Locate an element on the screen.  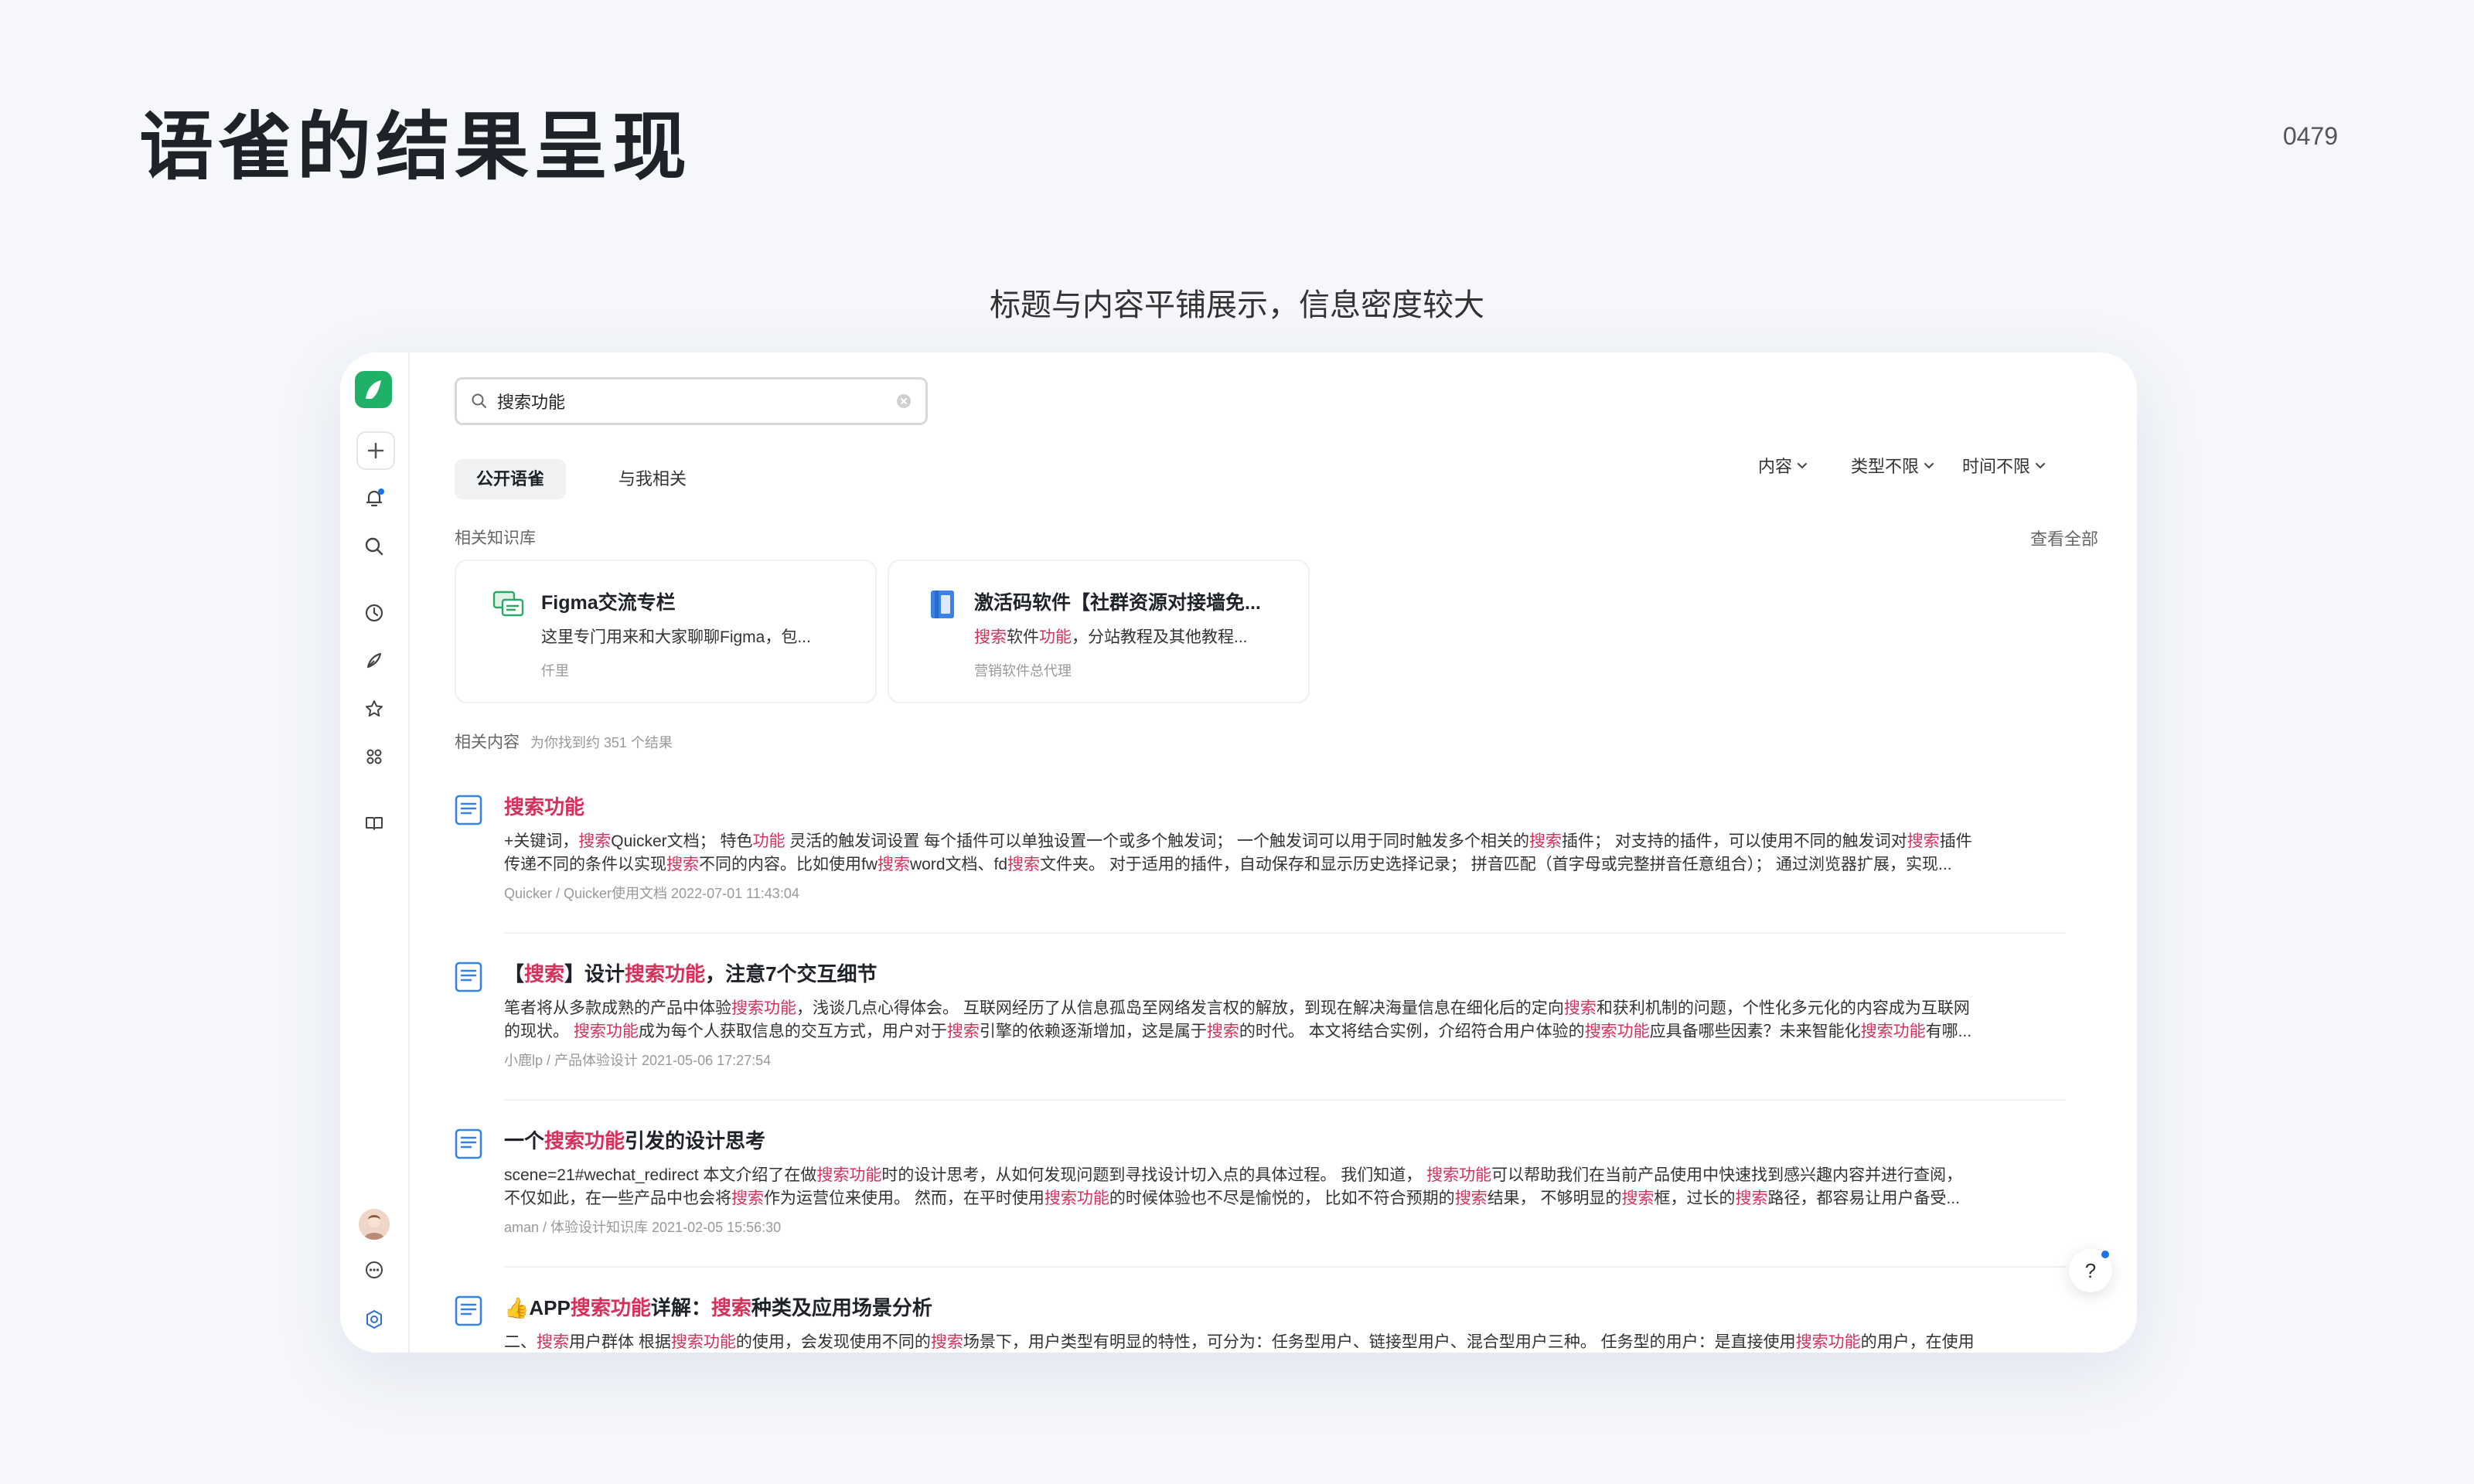
text-fragment: 引发的设计思考 is located at coordinates (695, 1140).